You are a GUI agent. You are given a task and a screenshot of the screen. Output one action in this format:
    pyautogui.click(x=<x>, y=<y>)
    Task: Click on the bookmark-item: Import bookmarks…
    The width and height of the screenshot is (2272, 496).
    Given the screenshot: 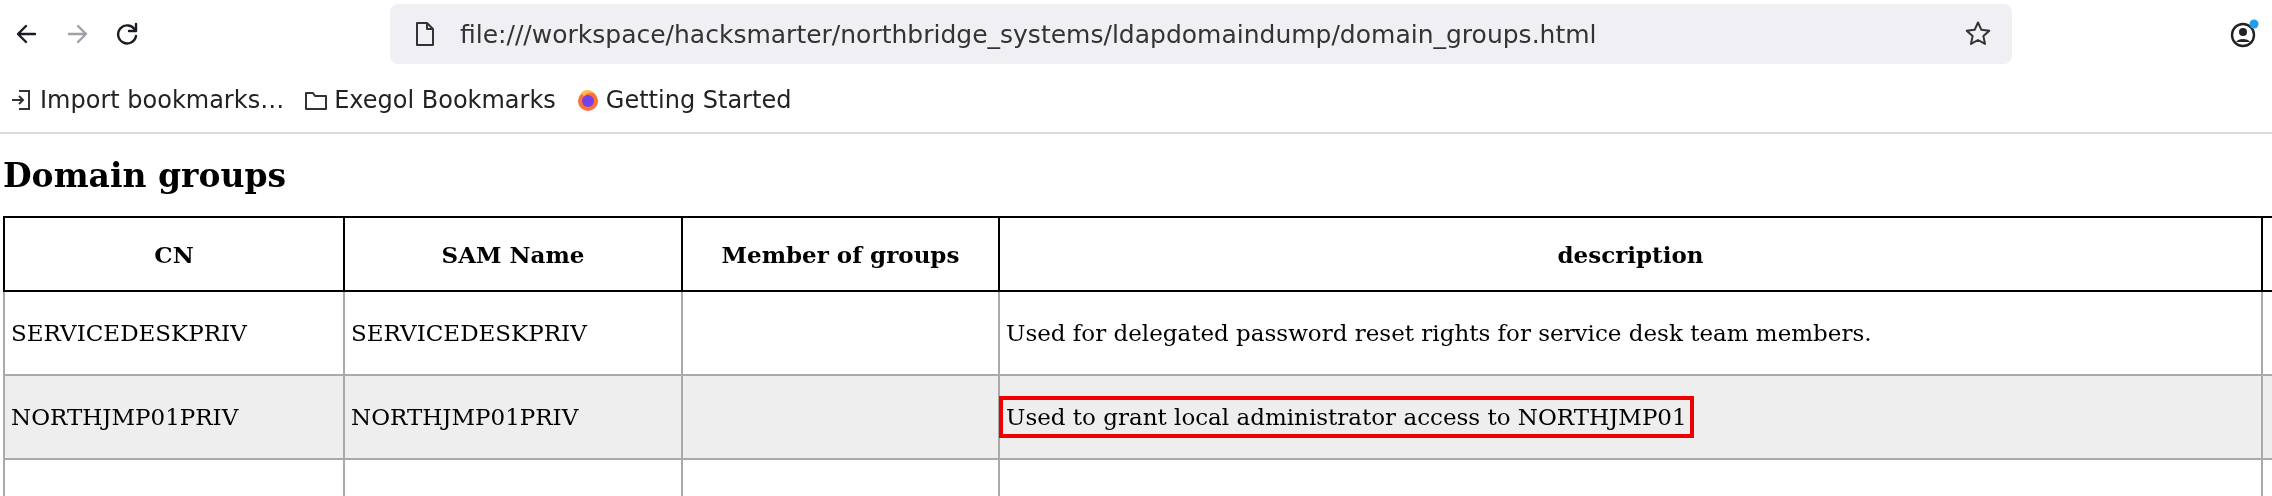 What is the action you would take?
    pyautogui.click(x=147, y=100)
    